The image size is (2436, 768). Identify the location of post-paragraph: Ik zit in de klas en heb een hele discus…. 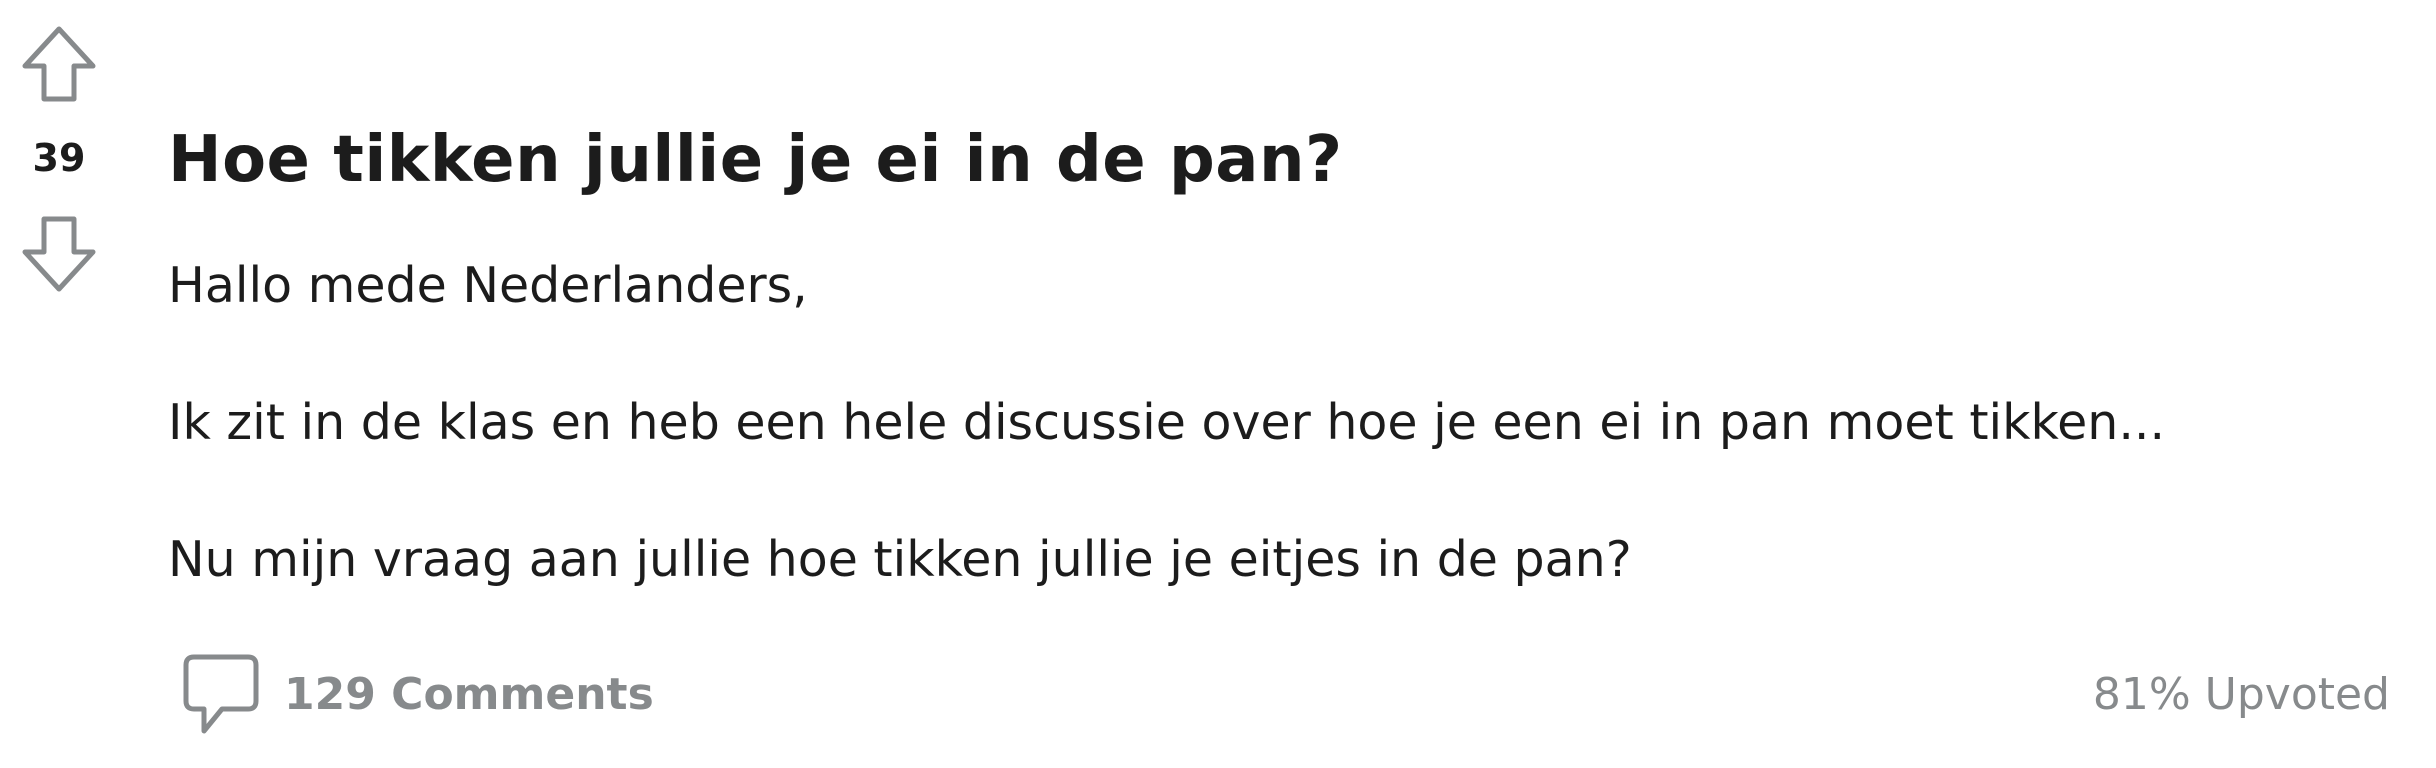
(1167, 422).